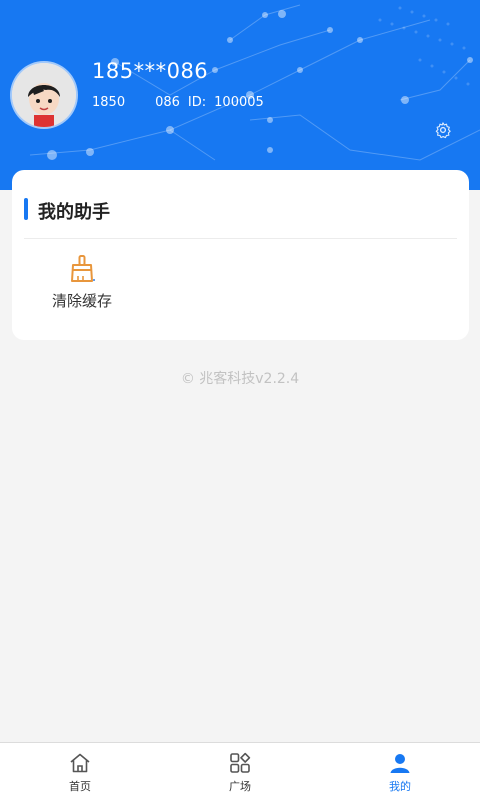 The height and width of the screenshot is (800, 480). Describe the element at coordinates (83, 268) in the screenshot. I see `broom-icon` at that location.